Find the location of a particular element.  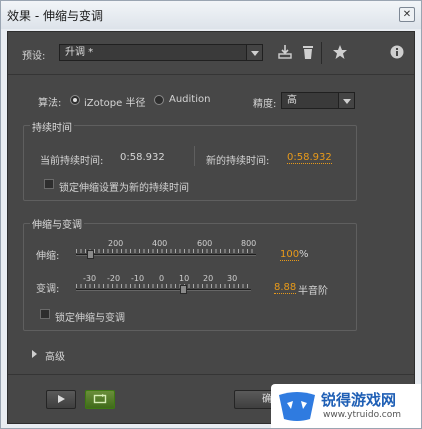

current-duration-value: 0:58.932 is located at coordinates (142, 157).